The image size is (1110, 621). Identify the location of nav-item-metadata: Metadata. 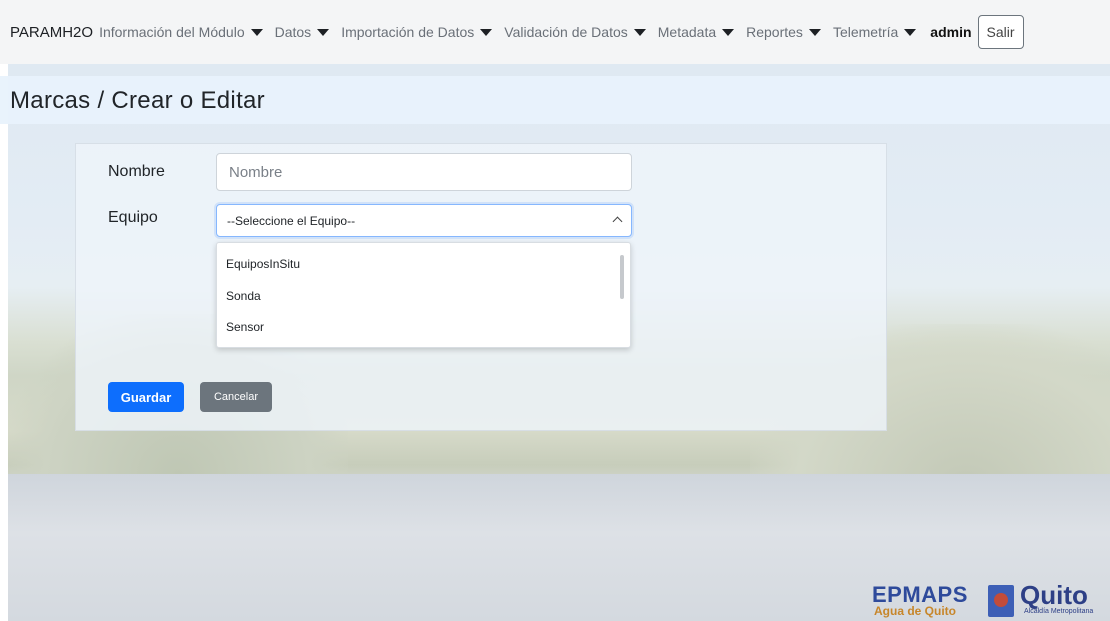
(698, 32).